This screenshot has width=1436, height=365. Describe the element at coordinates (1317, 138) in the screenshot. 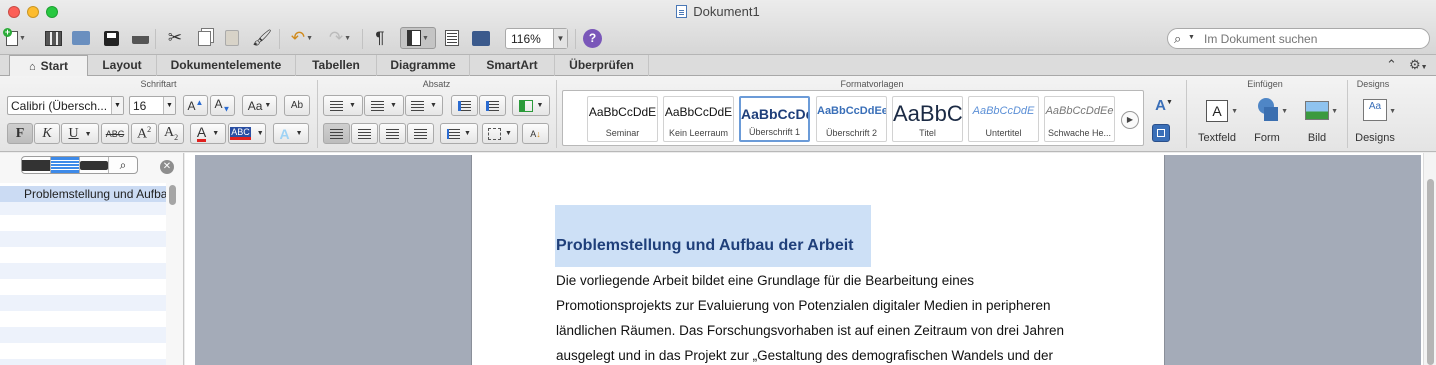

I see `picture-label: Bild` at that location.